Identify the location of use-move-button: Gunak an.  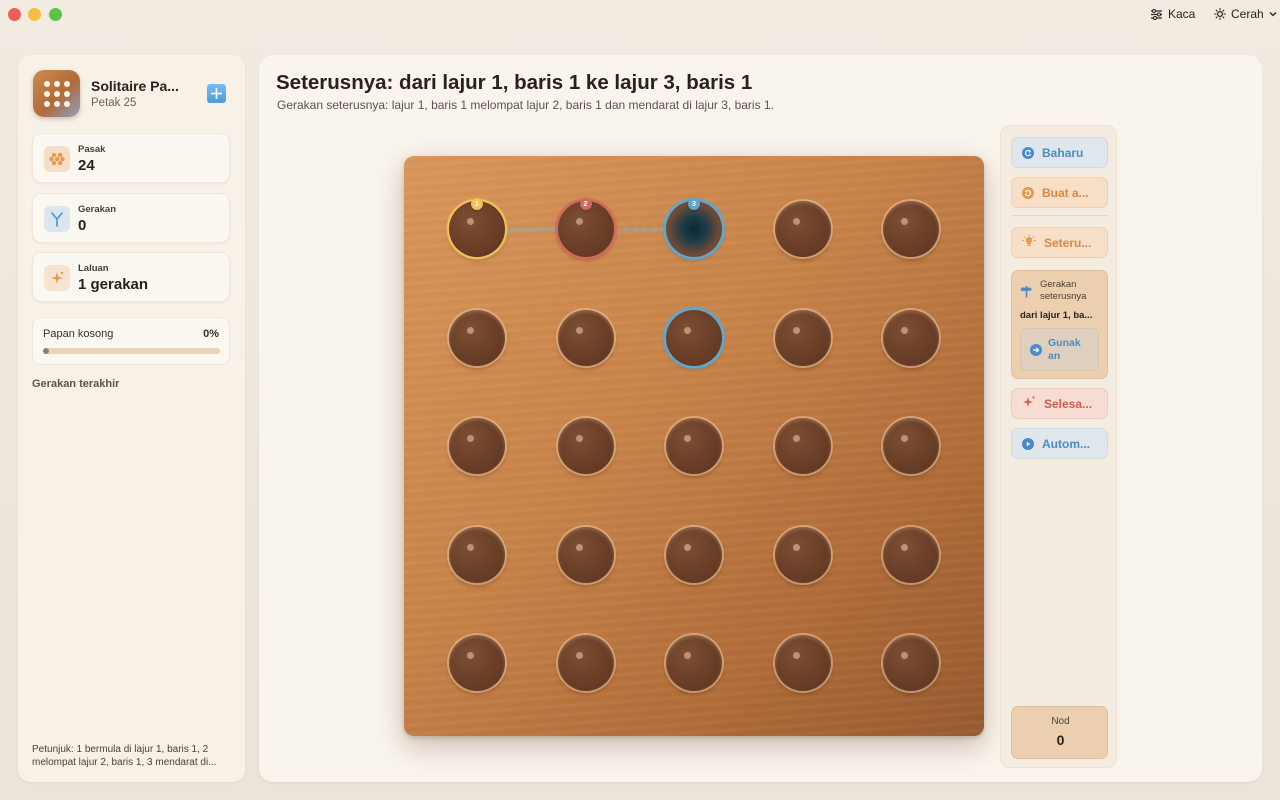
(1059, 349).